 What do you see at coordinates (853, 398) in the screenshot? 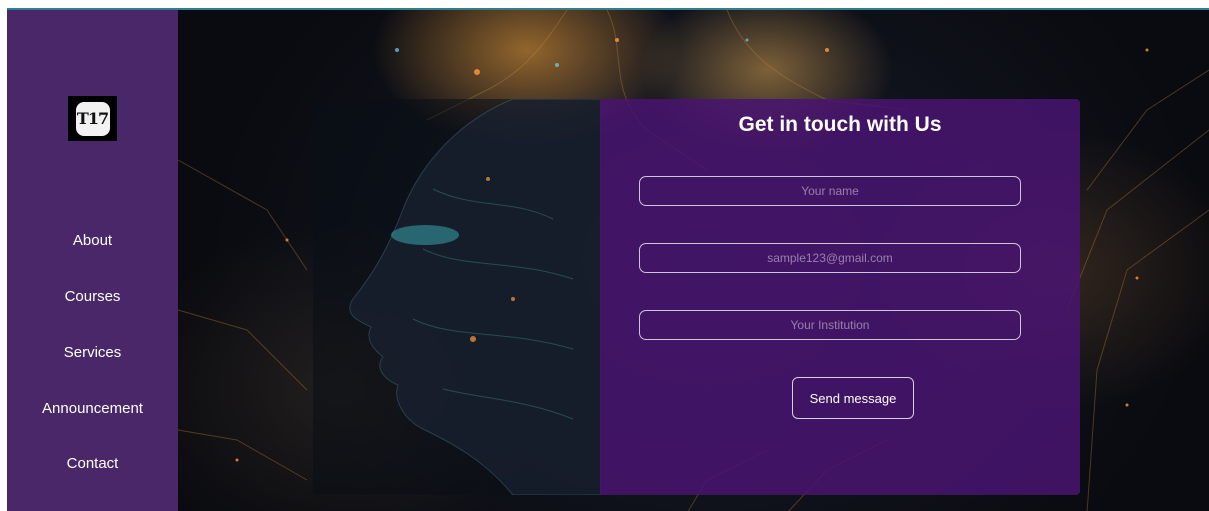
I see `send-message-button: Send message` at bounding box center [853, 398].